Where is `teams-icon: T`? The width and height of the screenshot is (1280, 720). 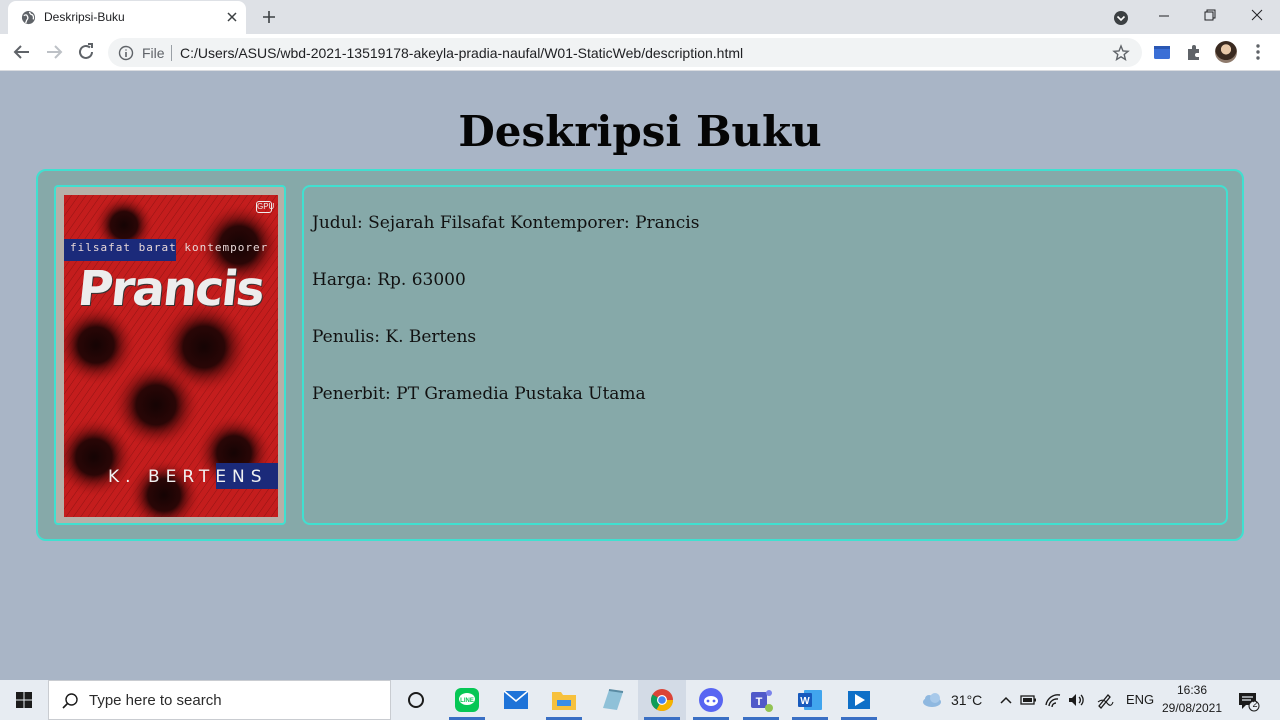 teams-icon: T is located at coordinates (762, 701).